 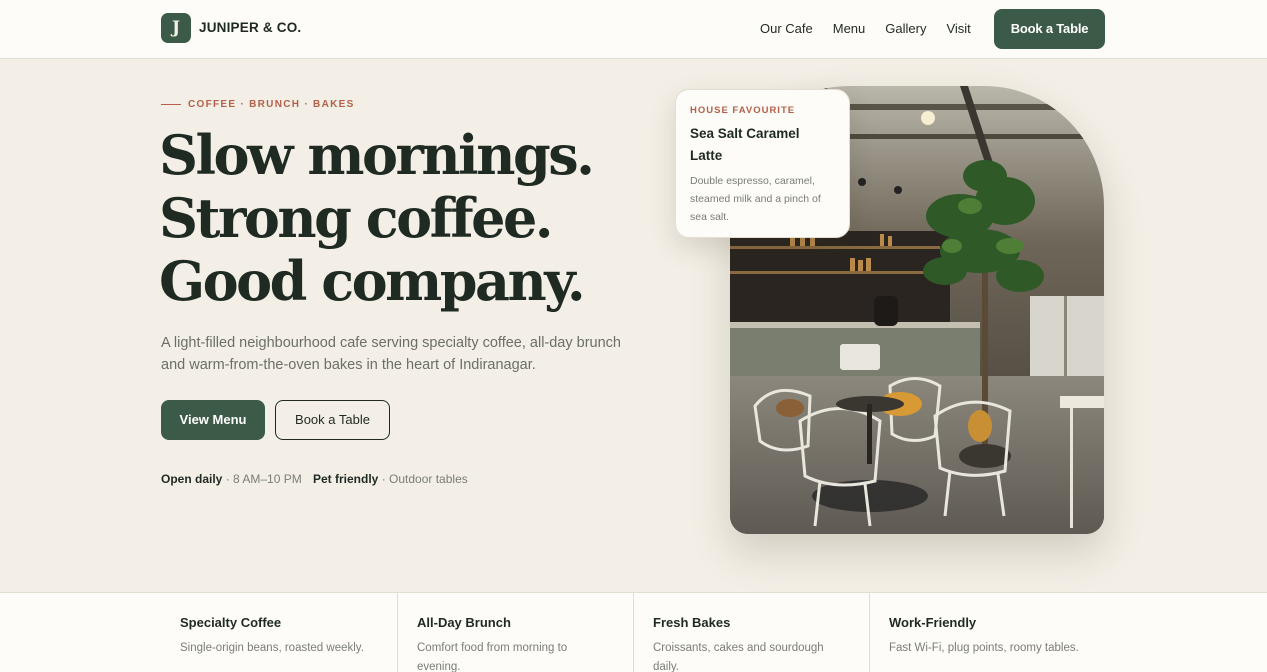 What do you see at coordinates (1049, 29) in the screenshot?
I see `header-book-table-button: Book a Table` at bounding box center [1049, 29].